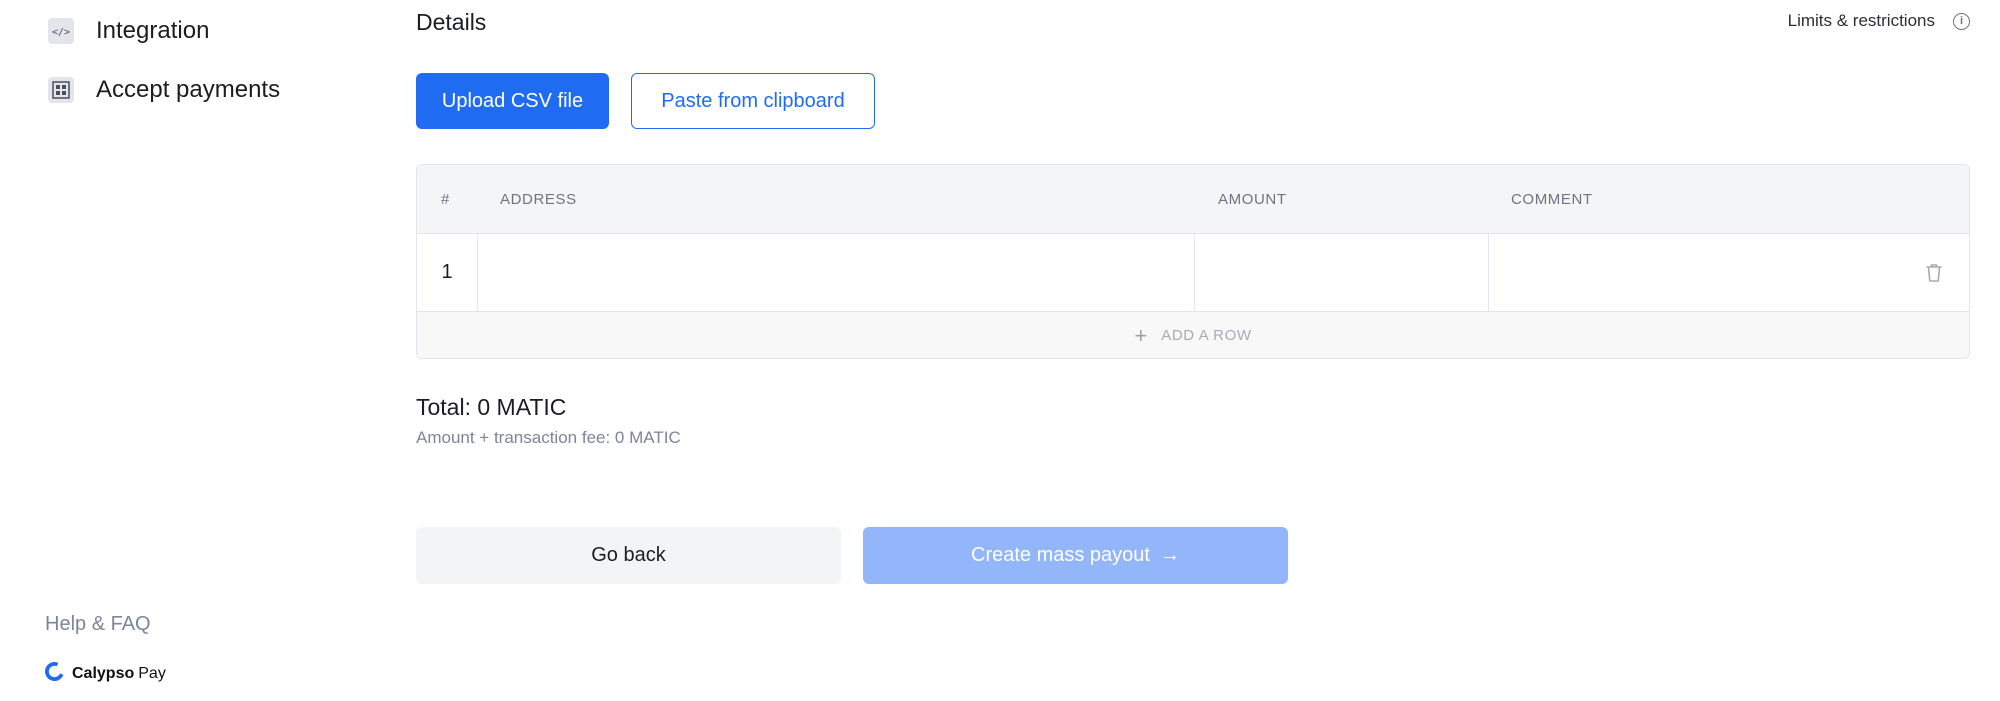 Image resolution: width=2000 pixels, height=701 pixels. I want to click on amount-input, so click(1342, 272).